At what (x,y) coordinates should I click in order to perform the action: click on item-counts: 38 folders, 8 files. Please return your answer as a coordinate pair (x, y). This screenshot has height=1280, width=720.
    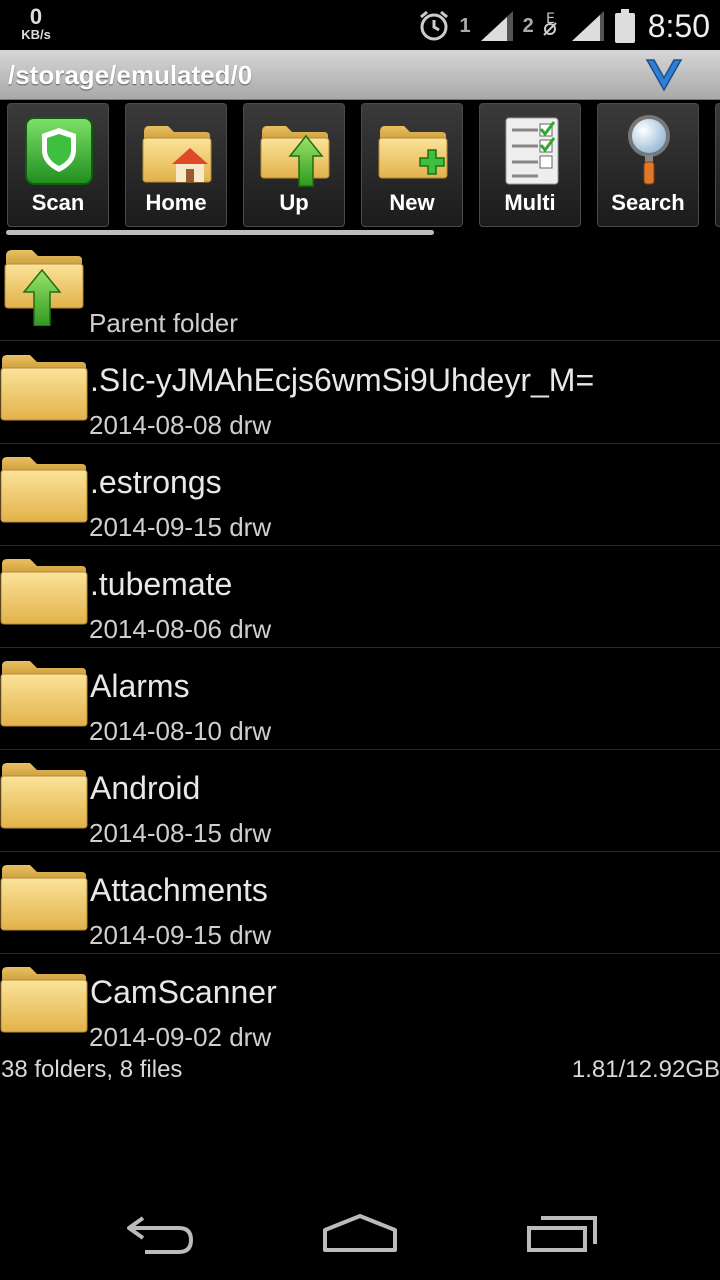
    Looking at the image, I should click on (92, 1069).